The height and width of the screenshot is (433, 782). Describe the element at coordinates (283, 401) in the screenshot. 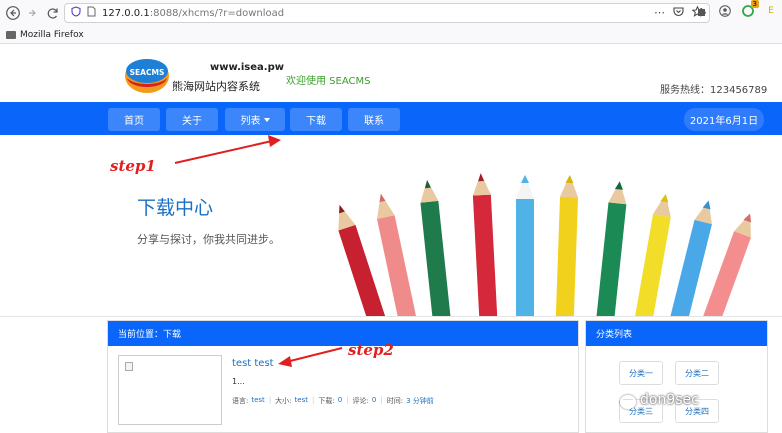

I see `meta-size-label: 大小:` at that location.